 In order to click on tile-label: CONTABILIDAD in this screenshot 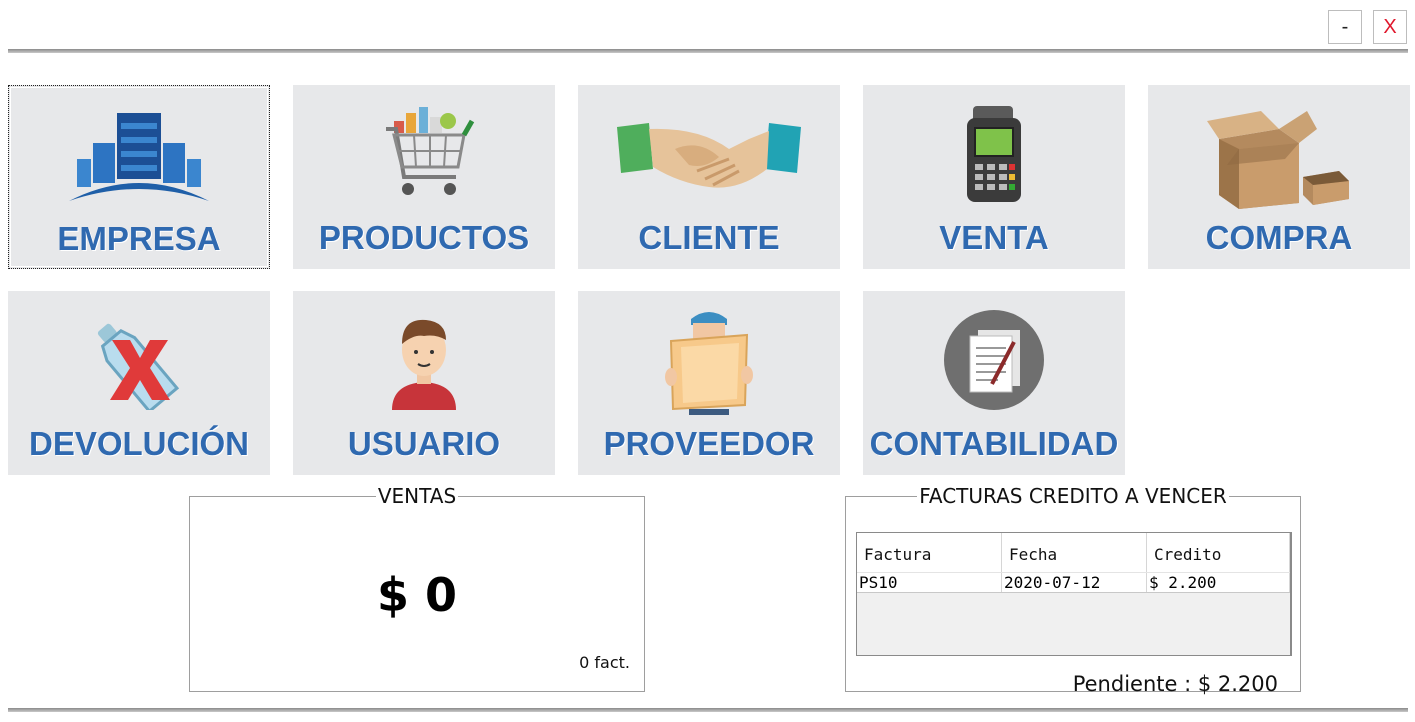, I will do `click(994, 443)`.